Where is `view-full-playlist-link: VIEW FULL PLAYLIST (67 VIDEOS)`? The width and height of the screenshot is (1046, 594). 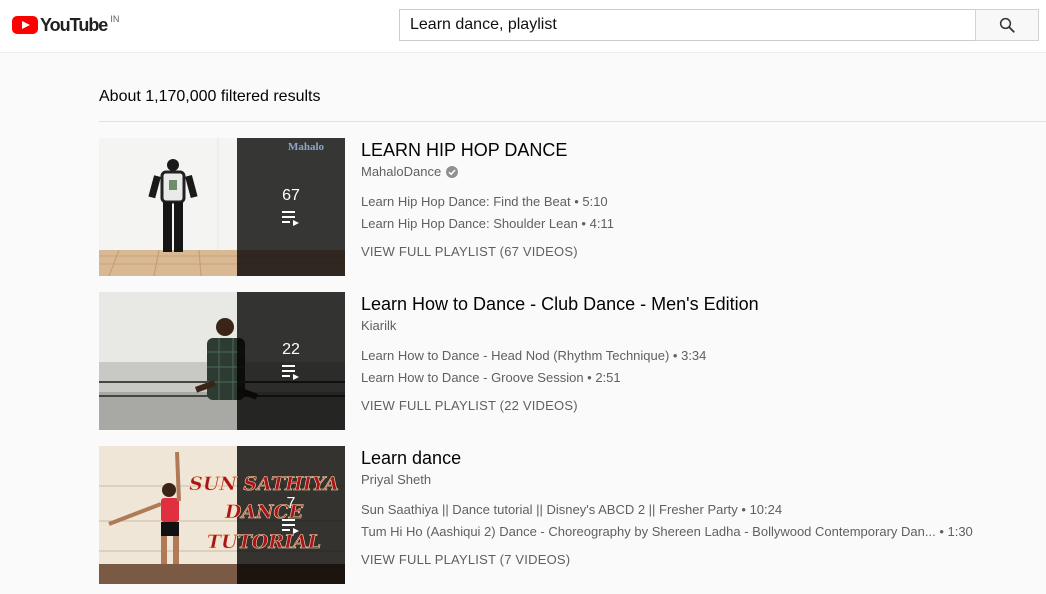 view-full-playlist-link: VIEW FULL PLAYLIST (67 VIDEOS) is located at coordinates (469, 251).